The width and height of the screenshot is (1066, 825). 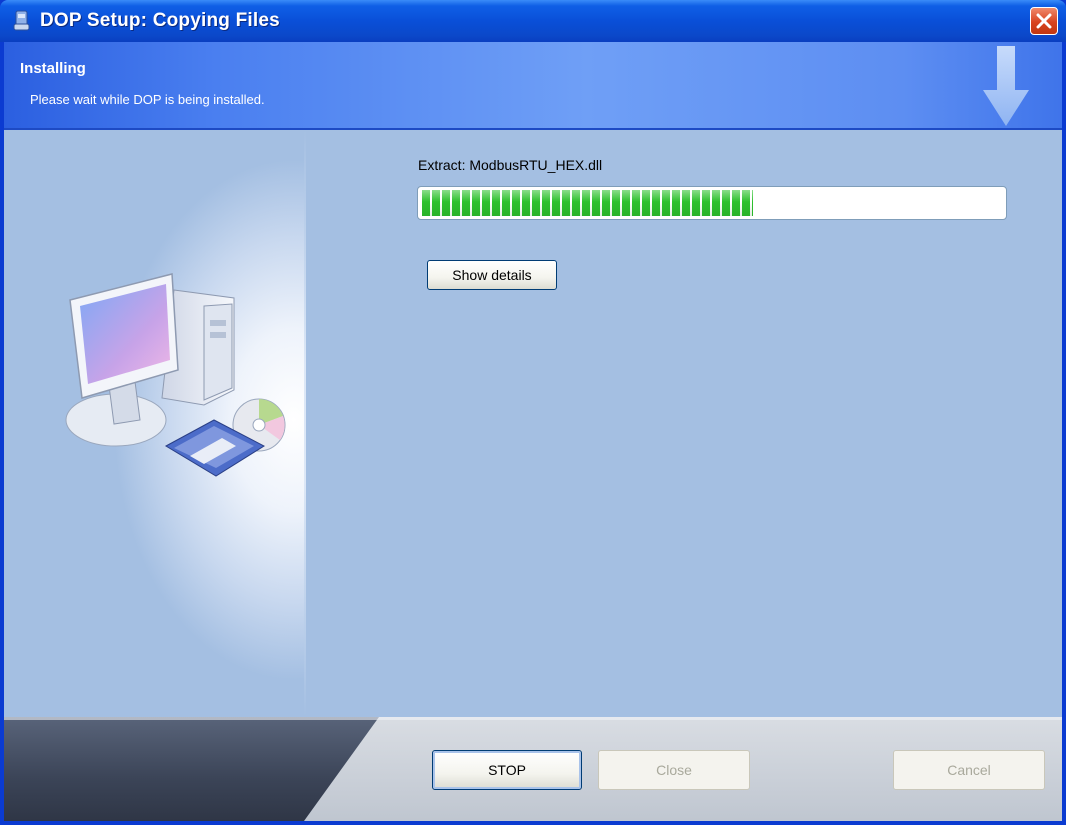 I want to click on progress-track, so click(x=712, y=203).